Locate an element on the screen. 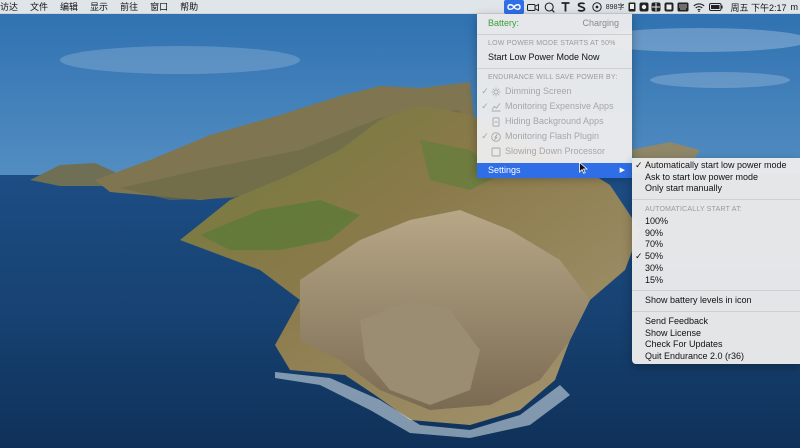 This screenshot has height=448, width=800. menu-finder: 访达 is located at coordinates (12, 7).